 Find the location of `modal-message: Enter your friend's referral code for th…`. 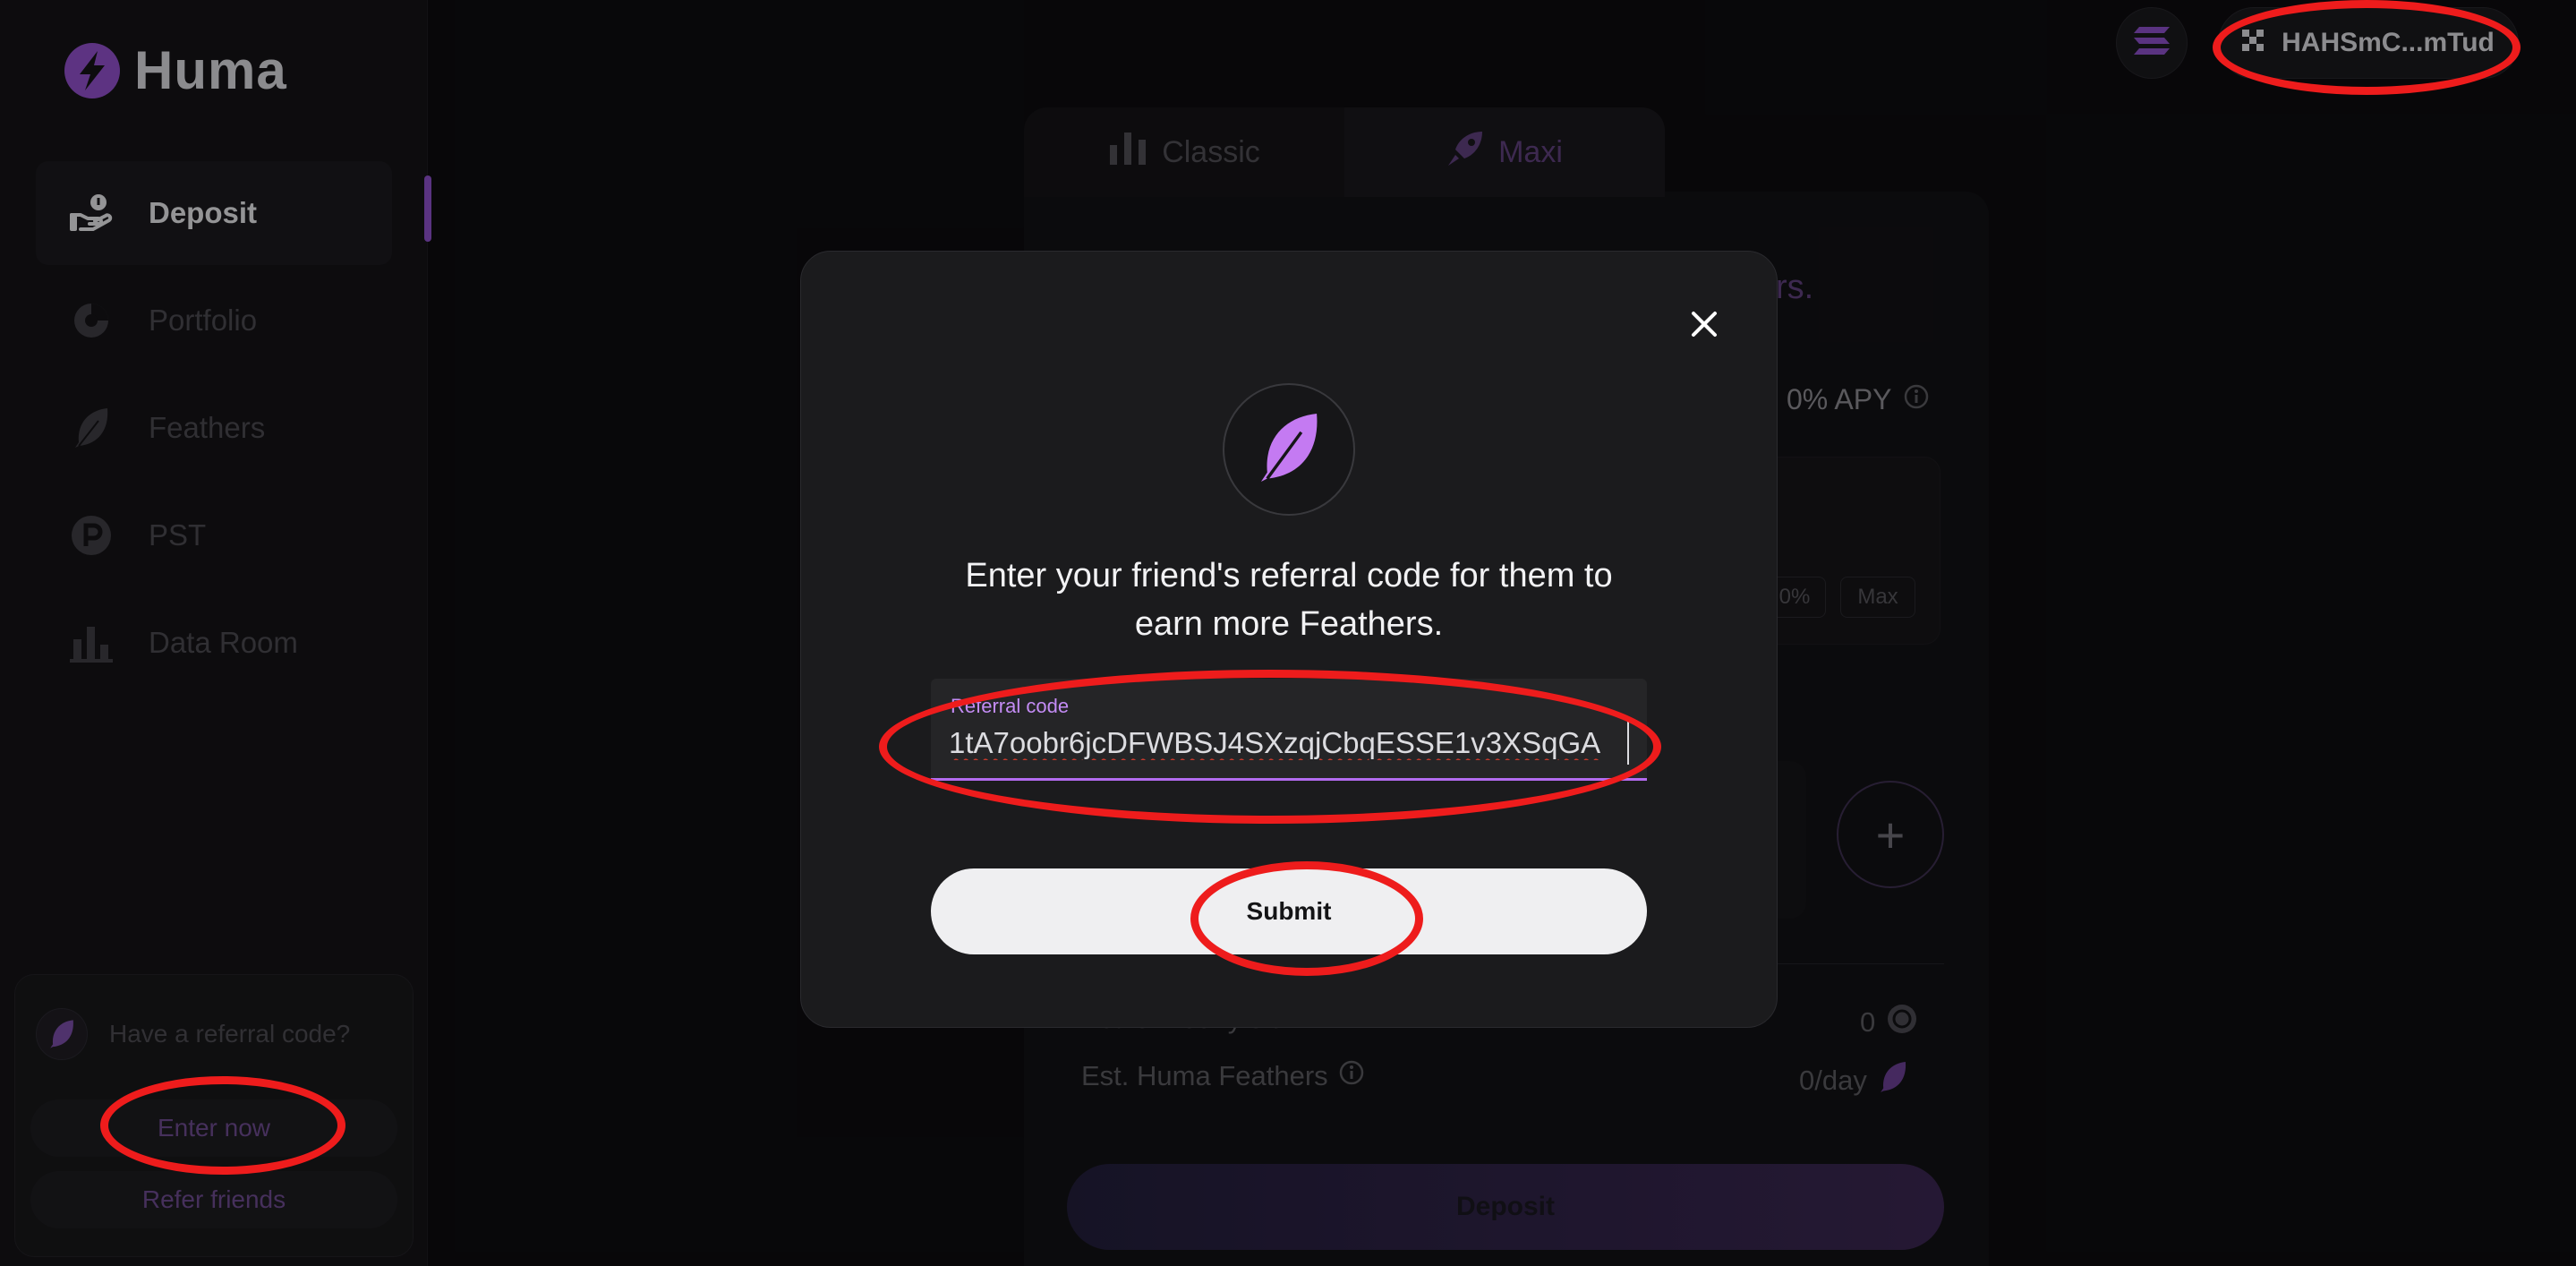

modal-message: Enter your friend's referral code for th… is located at coordinates (1289, 600).